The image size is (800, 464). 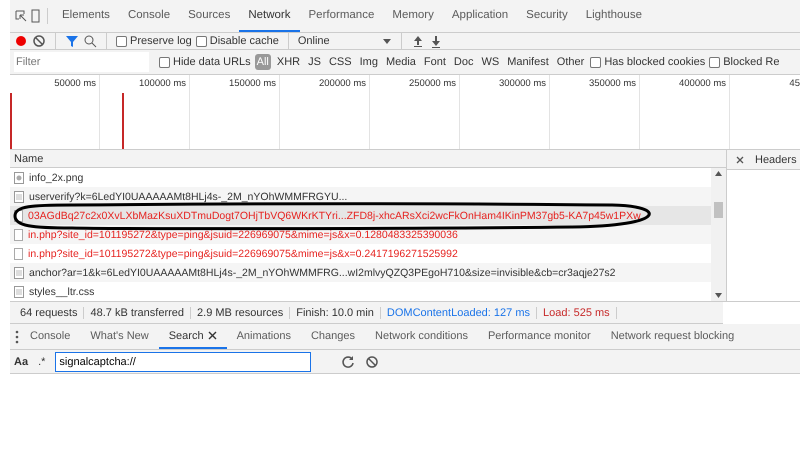 I want to click on search-icon, so click(x=90, y=41).